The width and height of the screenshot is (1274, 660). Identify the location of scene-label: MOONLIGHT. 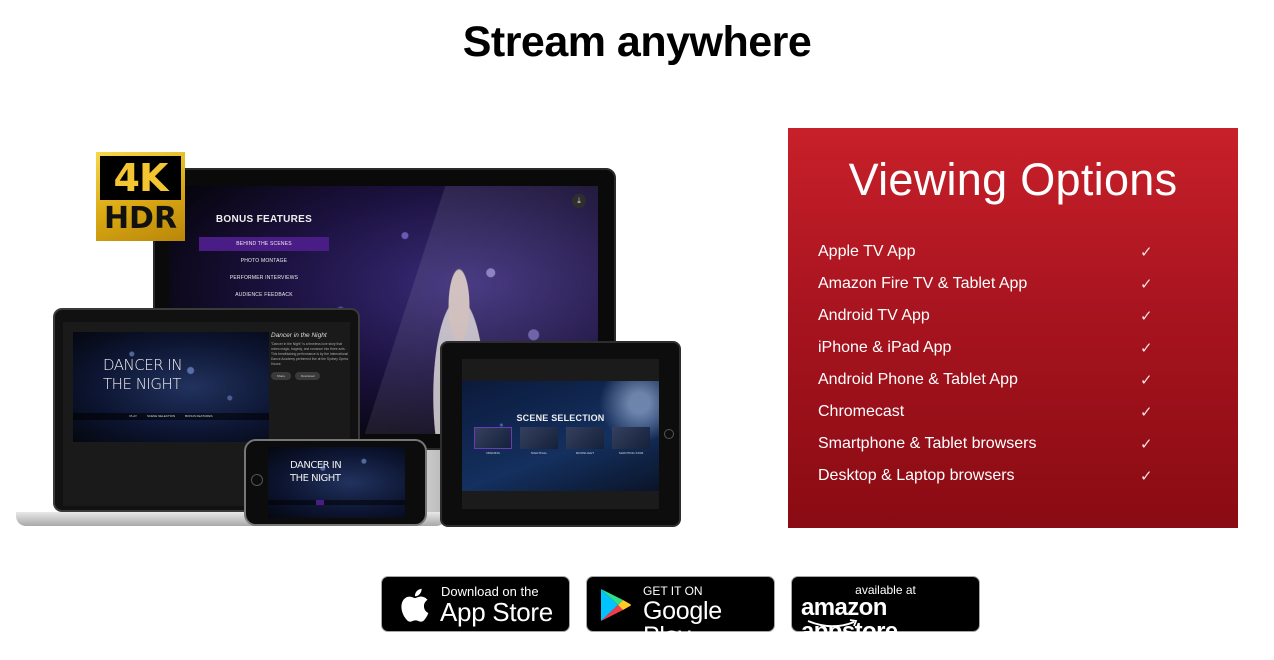
(585, 453).